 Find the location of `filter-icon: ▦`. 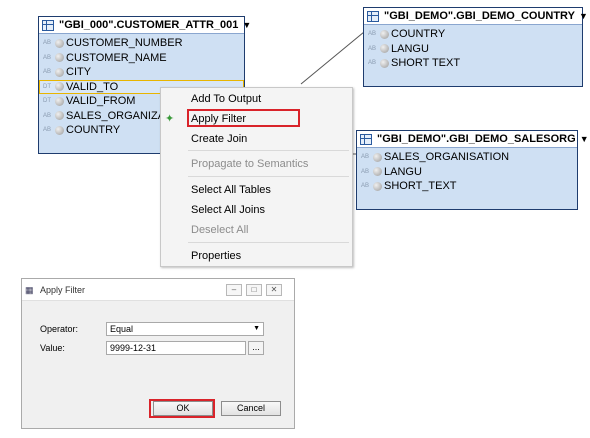

filter-icon: ▦ is located at coordinates (29, 289).